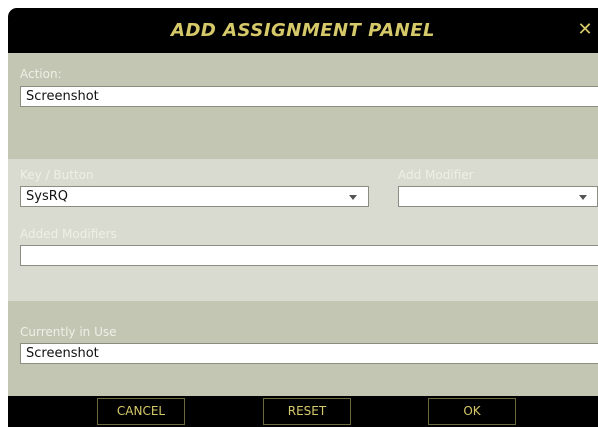  I want to click on added-modifiers-field, so click(309, 255).